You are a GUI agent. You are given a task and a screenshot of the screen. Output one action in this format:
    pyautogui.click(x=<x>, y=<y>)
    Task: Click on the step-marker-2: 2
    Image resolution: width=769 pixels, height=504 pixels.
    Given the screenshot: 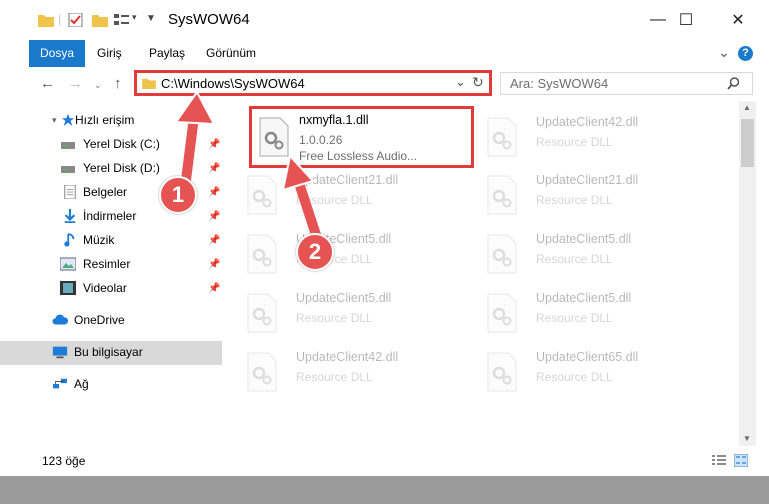 What is the action you would take?
    pyautogui.click(x=315, y=252)
    